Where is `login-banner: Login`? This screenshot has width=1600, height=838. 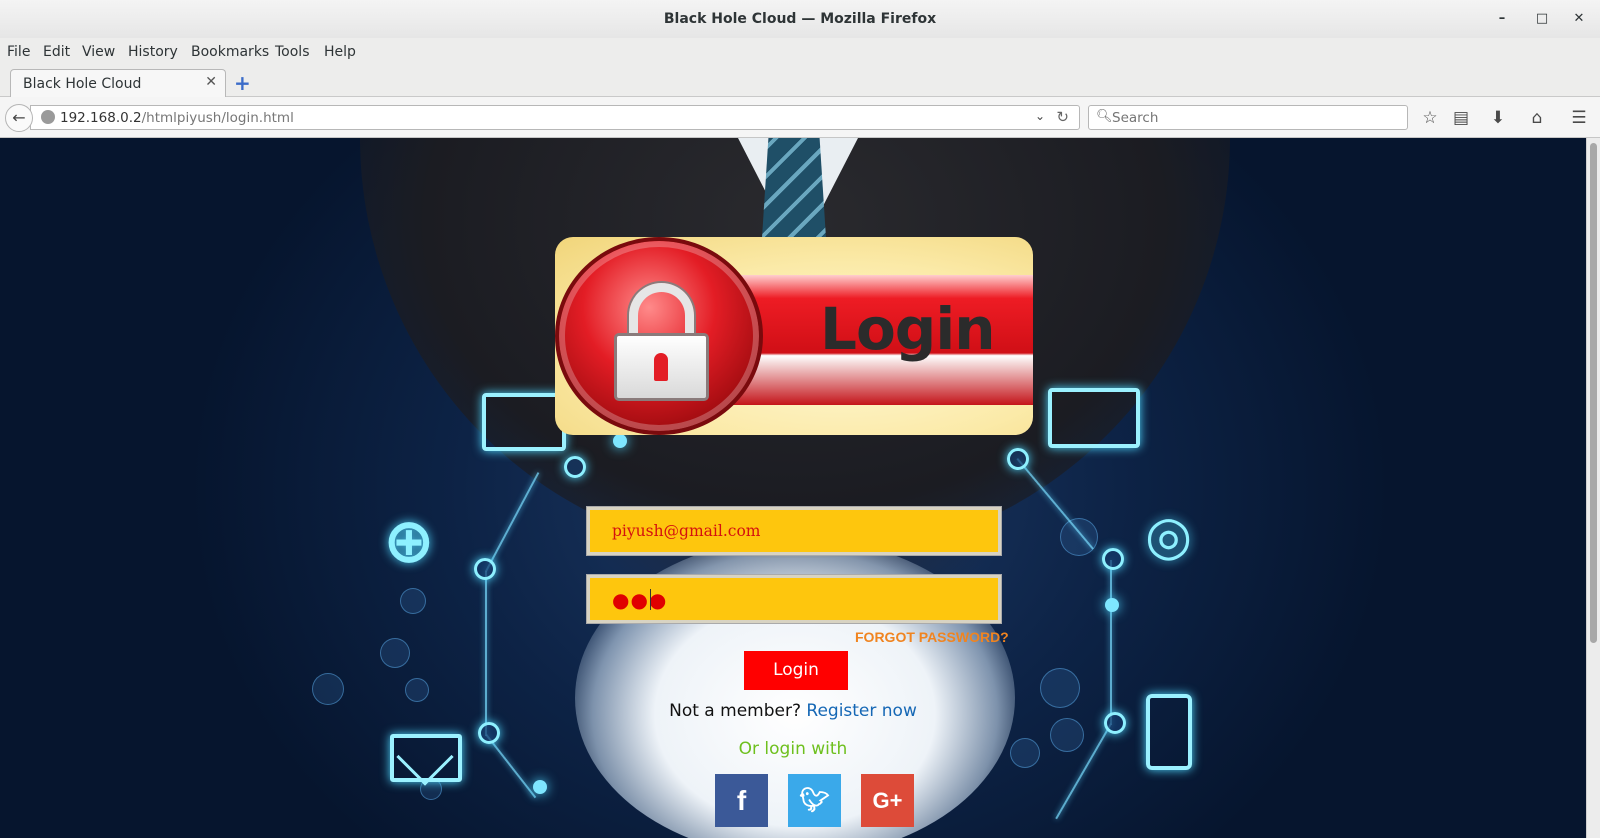
login-banner: Login is located at coordinates (794, 336).